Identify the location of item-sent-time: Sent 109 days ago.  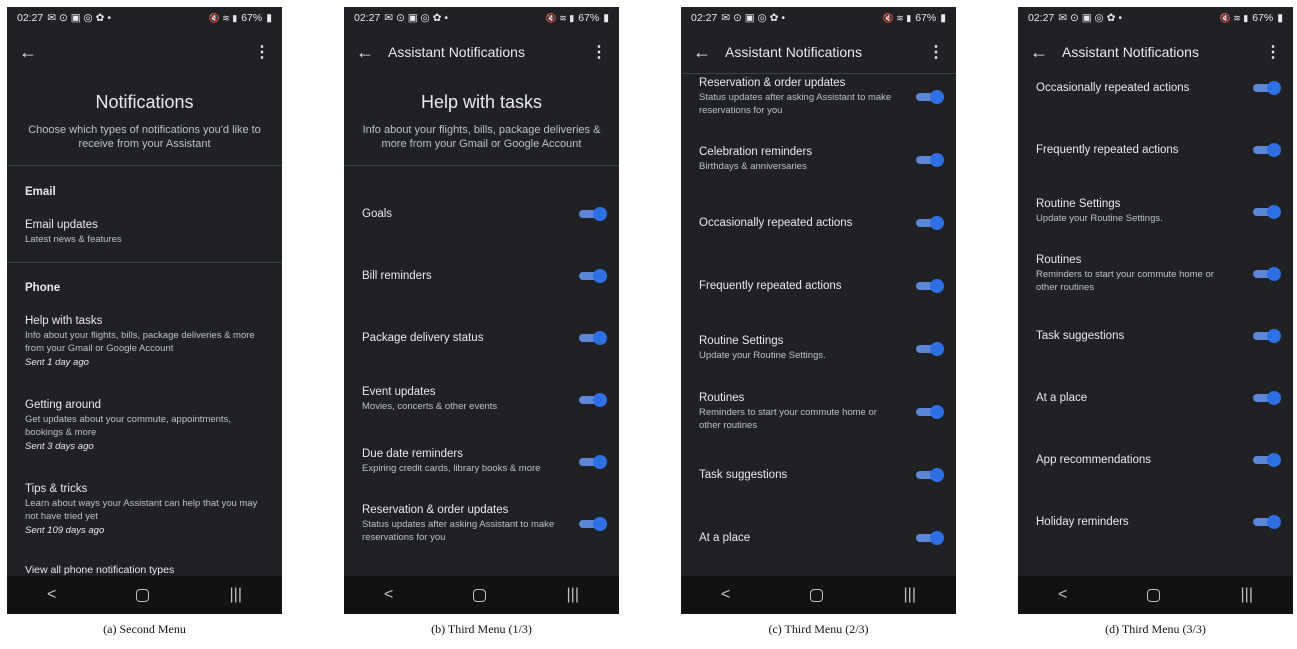
(65, 530).